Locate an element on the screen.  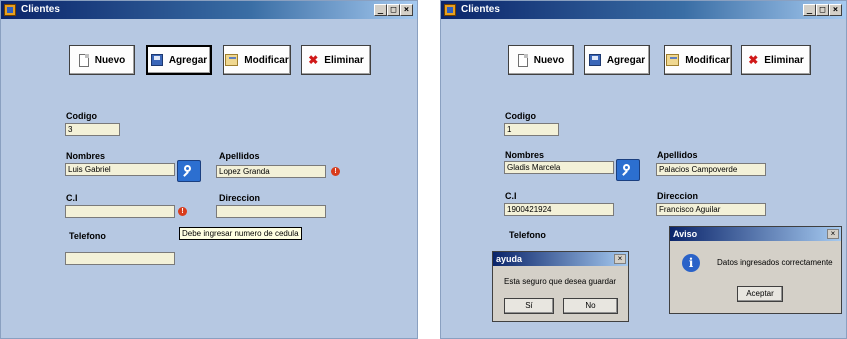
dialog-message: Esta seguro que desea guardar is located at coordinates (560, 281).